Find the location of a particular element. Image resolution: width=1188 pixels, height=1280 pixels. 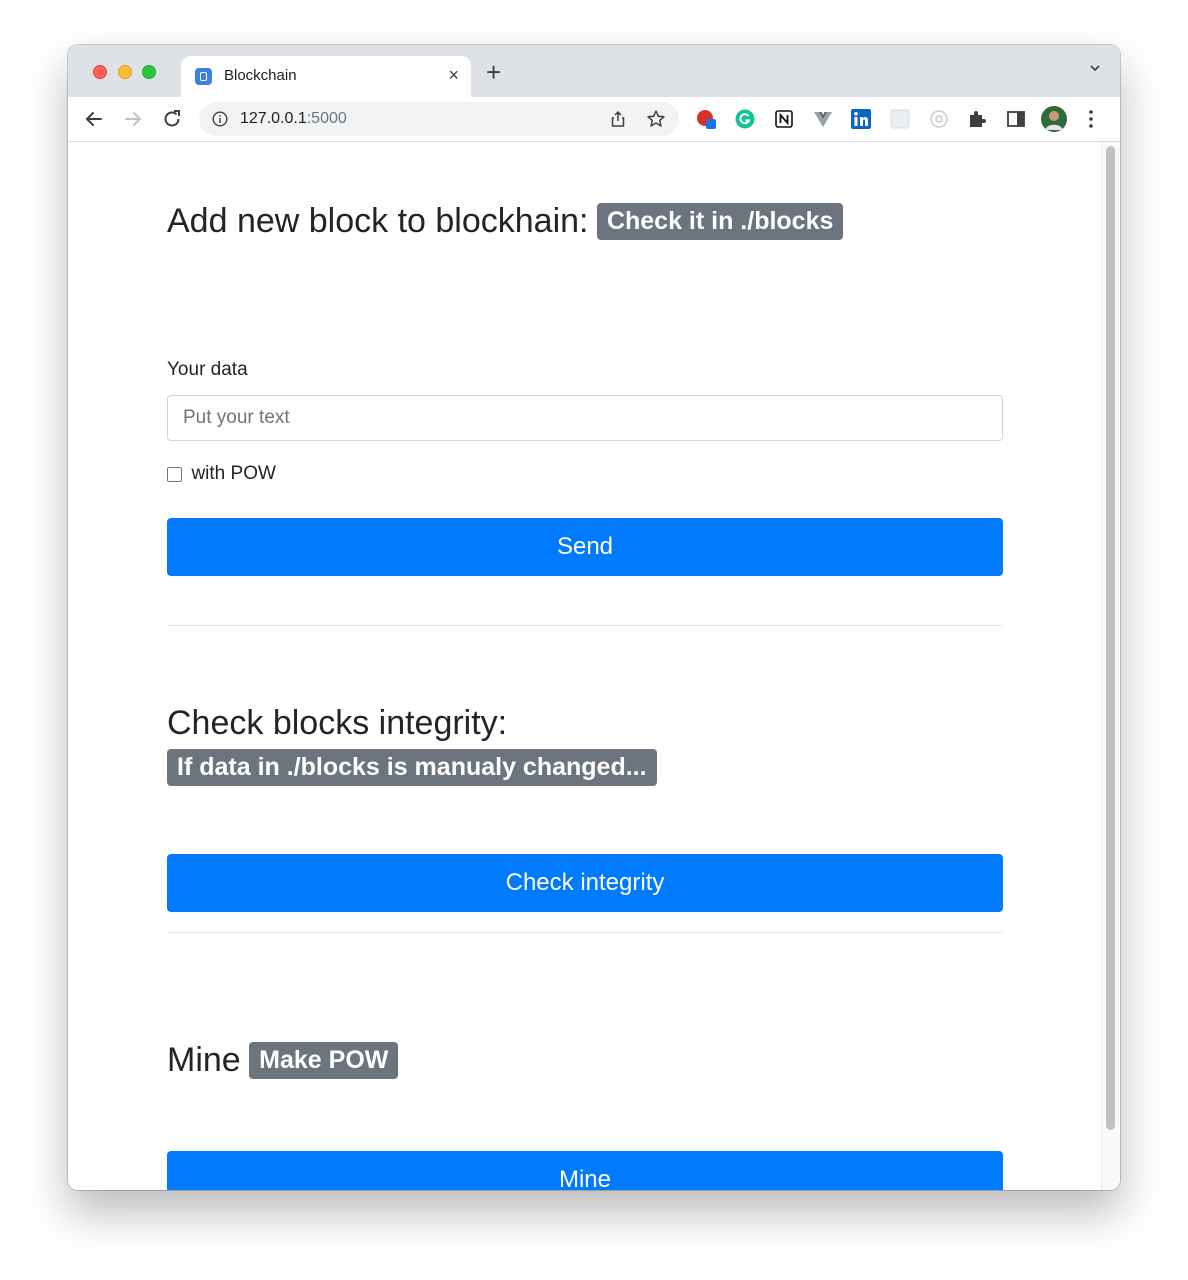

vertical-scrollbar is located at coordinates (1110, 666).